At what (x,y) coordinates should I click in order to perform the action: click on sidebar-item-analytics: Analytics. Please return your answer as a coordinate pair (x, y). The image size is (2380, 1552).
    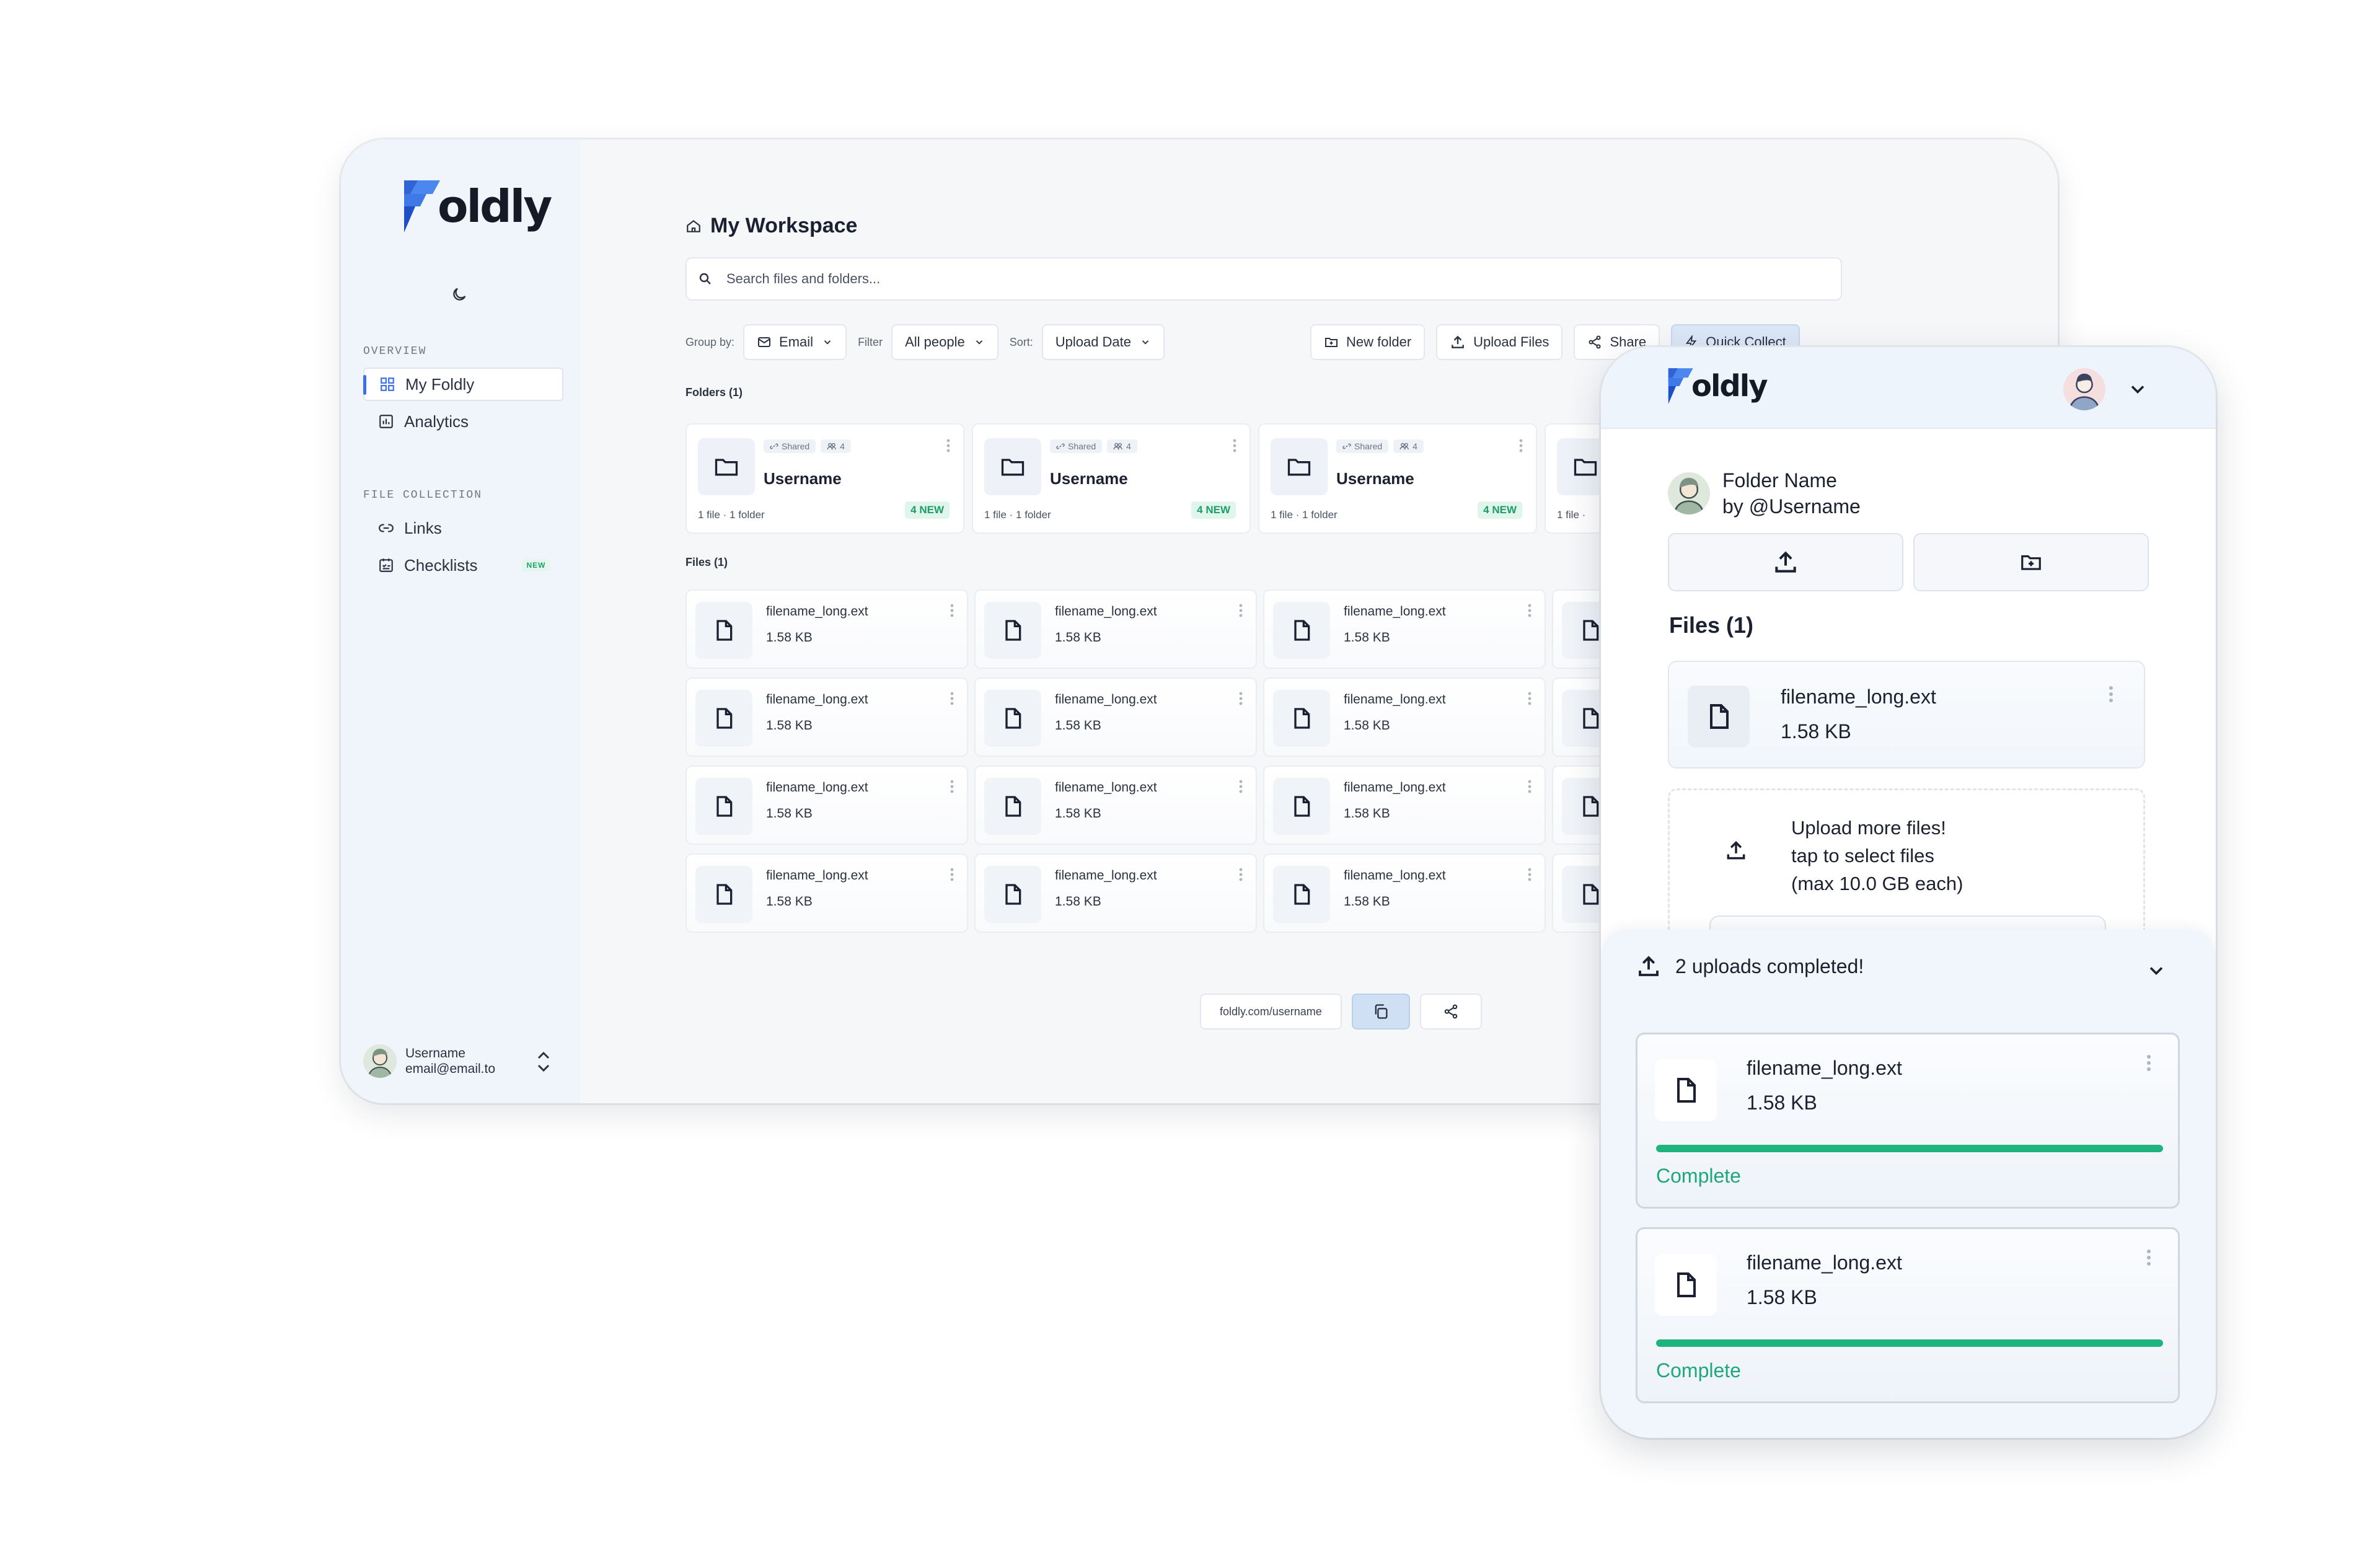
    Looking at the image, I should click on (463, 421).